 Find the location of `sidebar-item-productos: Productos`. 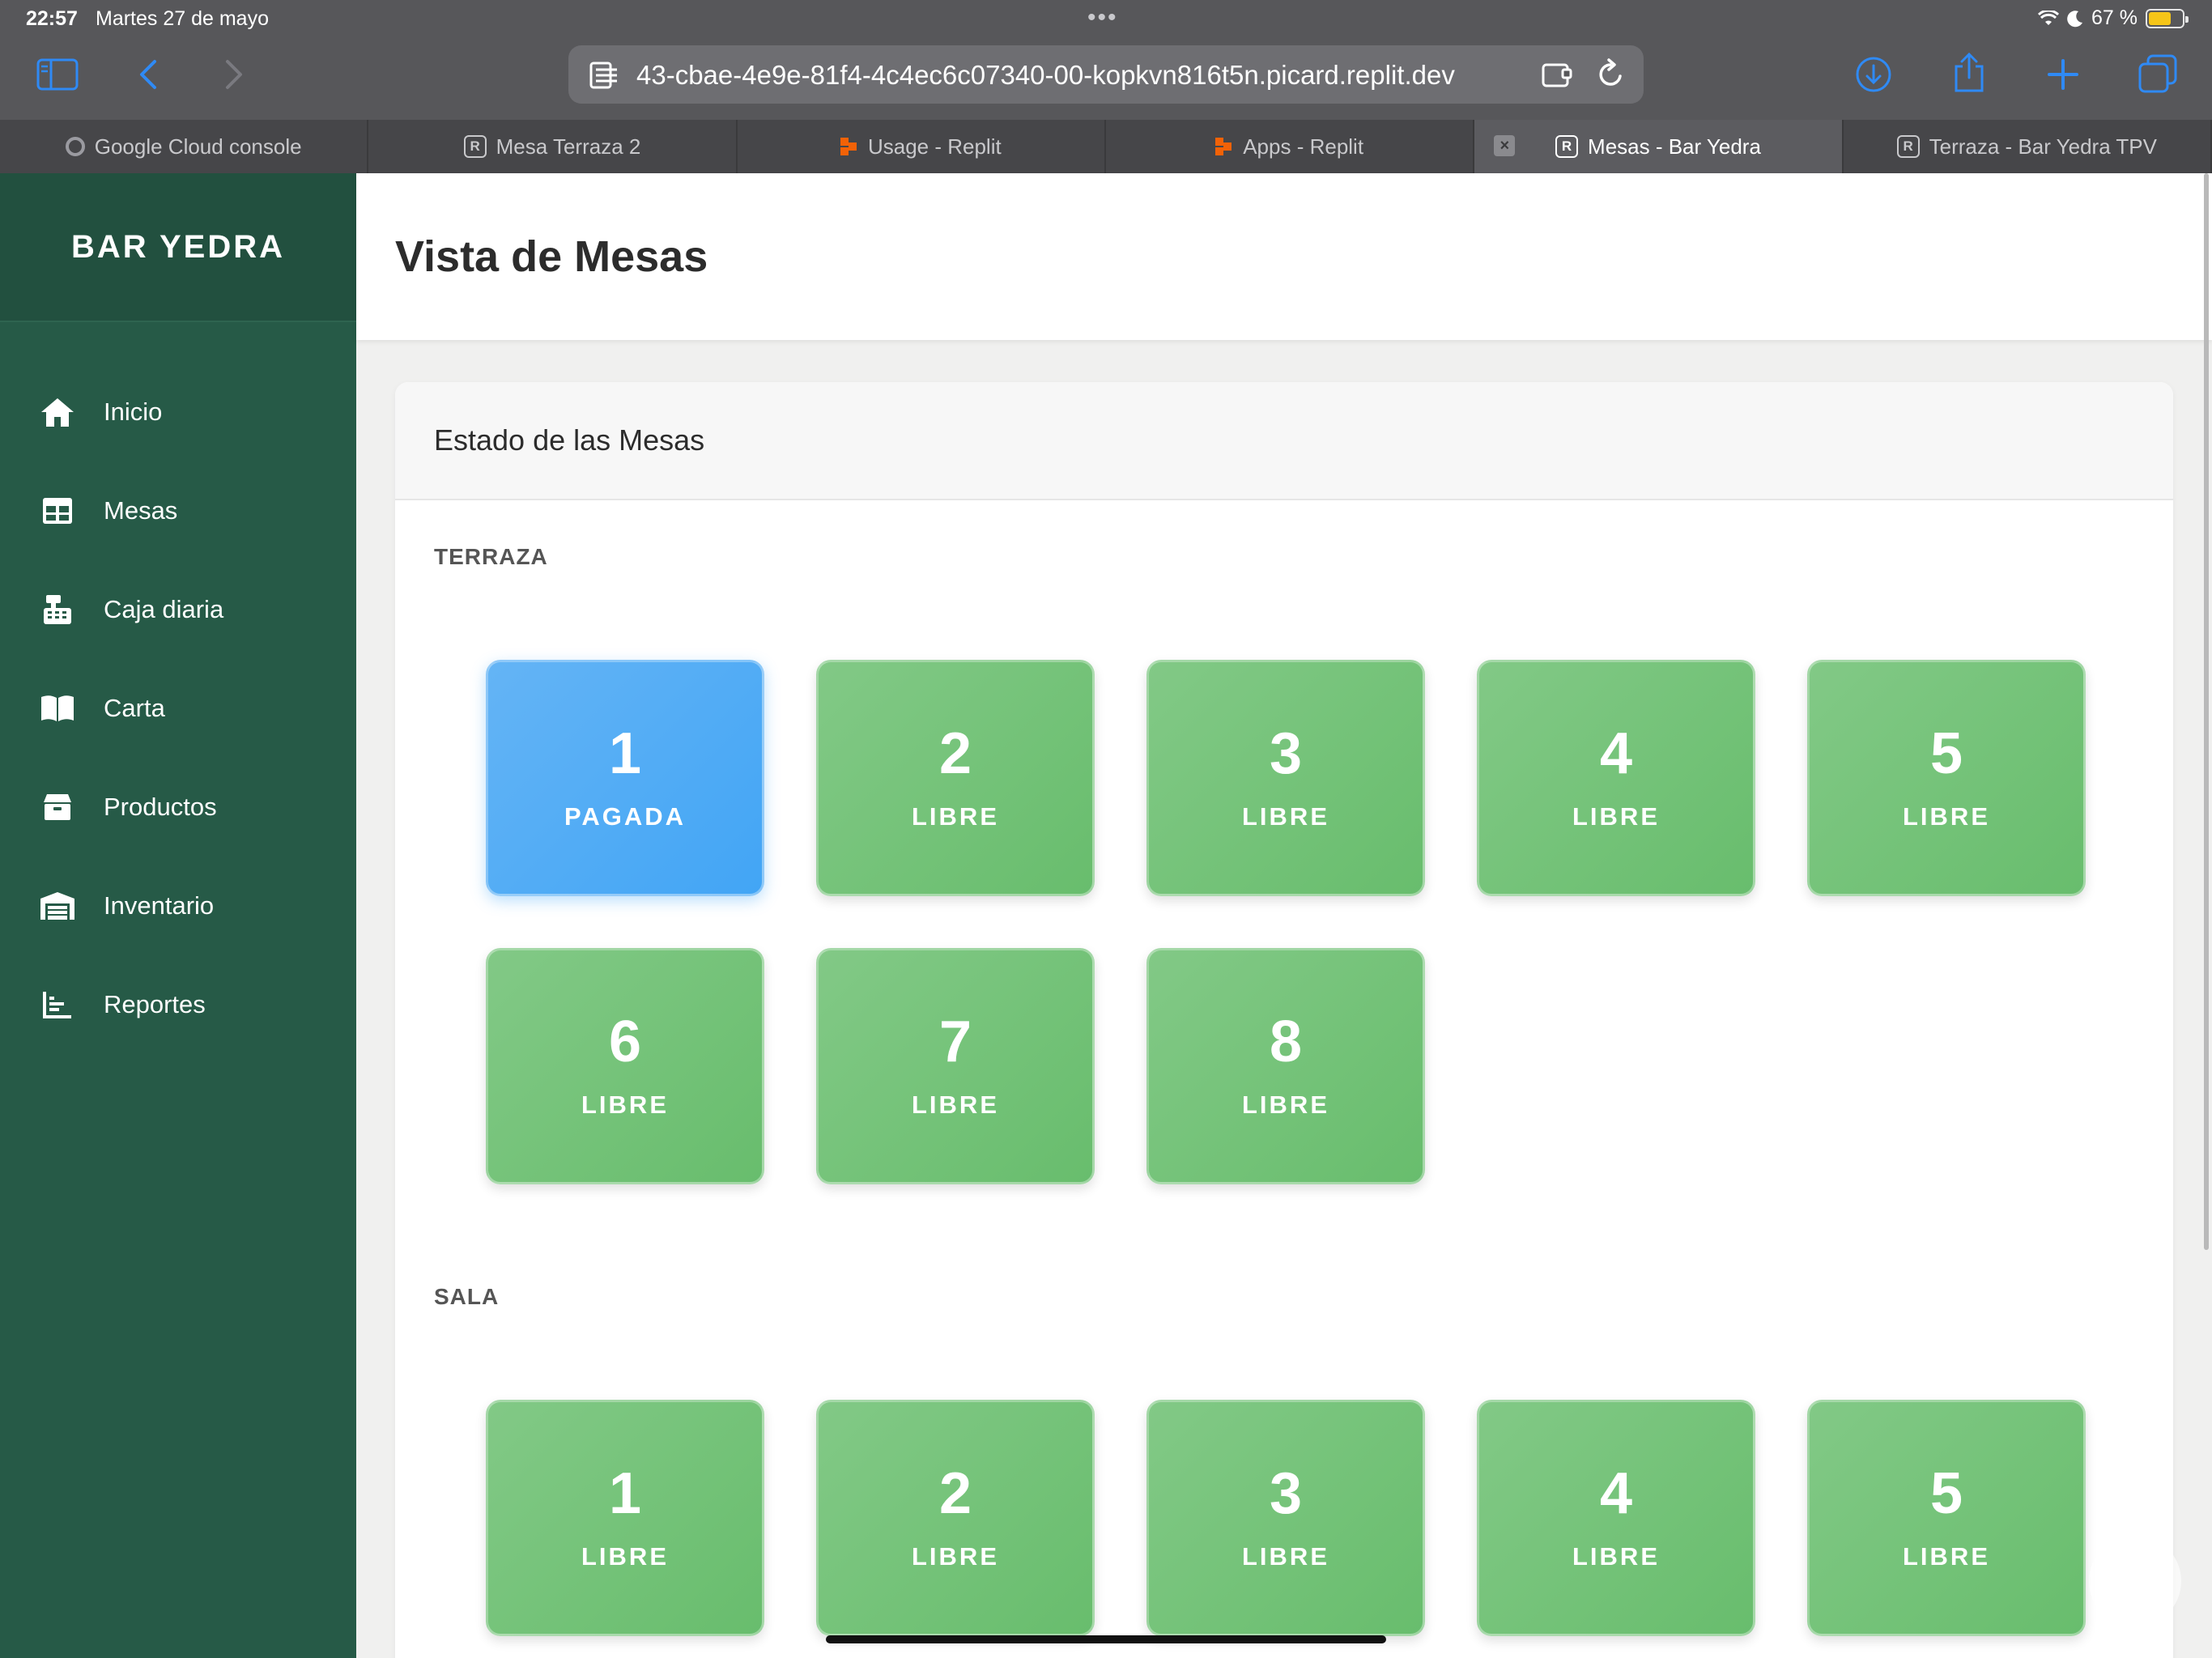

sidebar-item-productos: Productos is located at coordinates (178, 807).